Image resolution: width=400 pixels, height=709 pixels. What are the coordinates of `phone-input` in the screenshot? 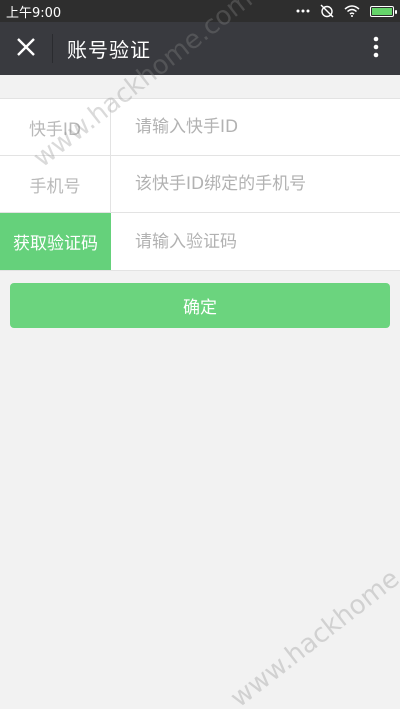 It's located at (255, 184).